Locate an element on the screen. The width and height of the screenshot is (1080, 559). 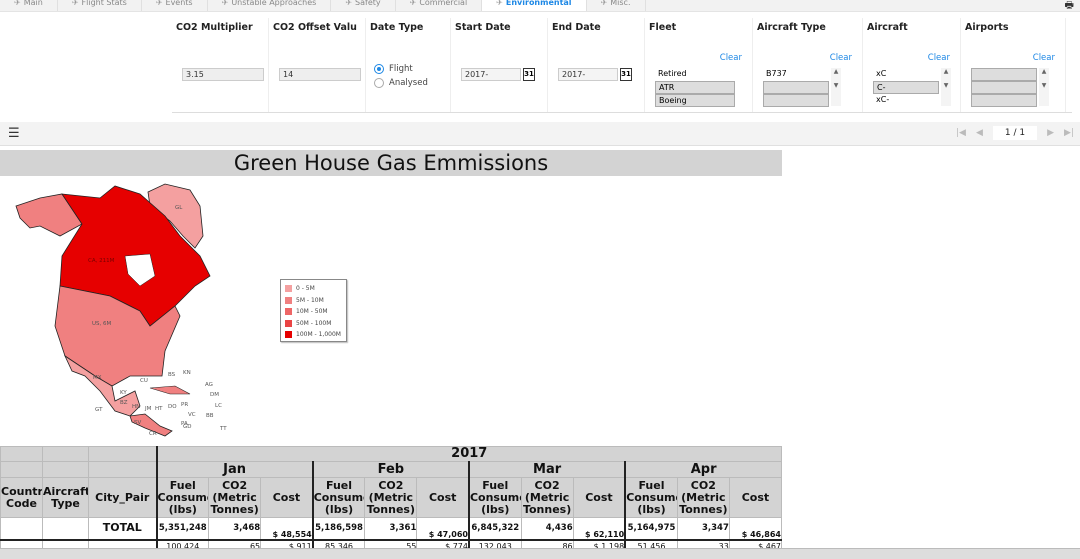
list-item: xC is located at coordinates (906, 74).